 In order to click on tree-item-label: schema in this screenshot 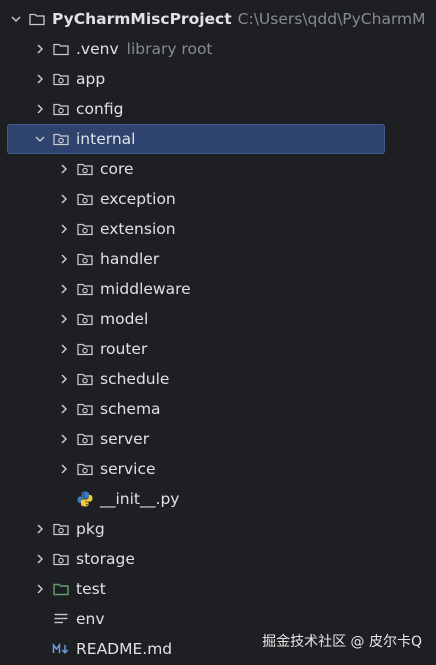, I will do `click(130, 409)`.